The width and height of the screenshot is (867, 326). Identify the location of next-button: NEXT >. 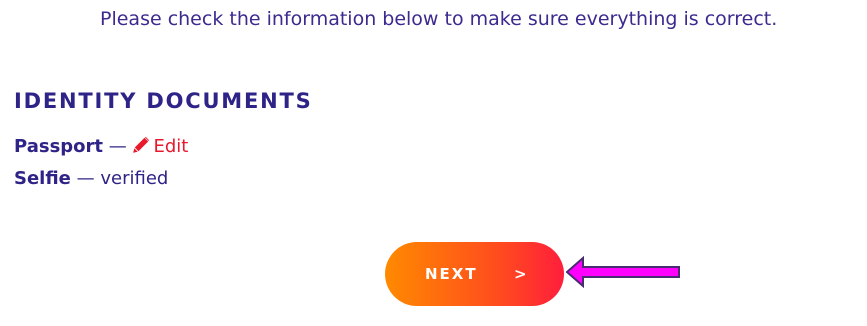
(474, 274).